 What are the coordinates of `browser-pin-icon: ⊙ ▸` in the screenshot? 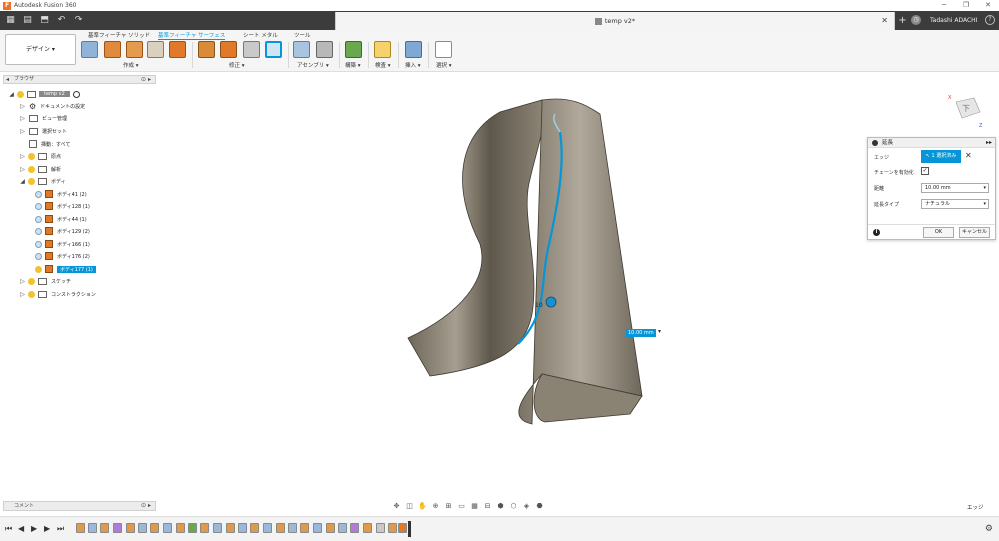 It's located at (146, 79).